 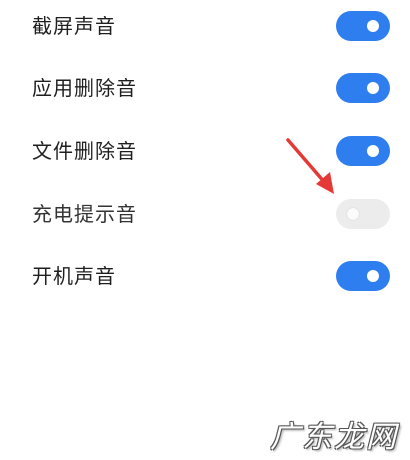 What do you see at coordinates (74, 26) in the screenshot?
I see `setting-label: 截屏声音` at bounding box center [74, 26].